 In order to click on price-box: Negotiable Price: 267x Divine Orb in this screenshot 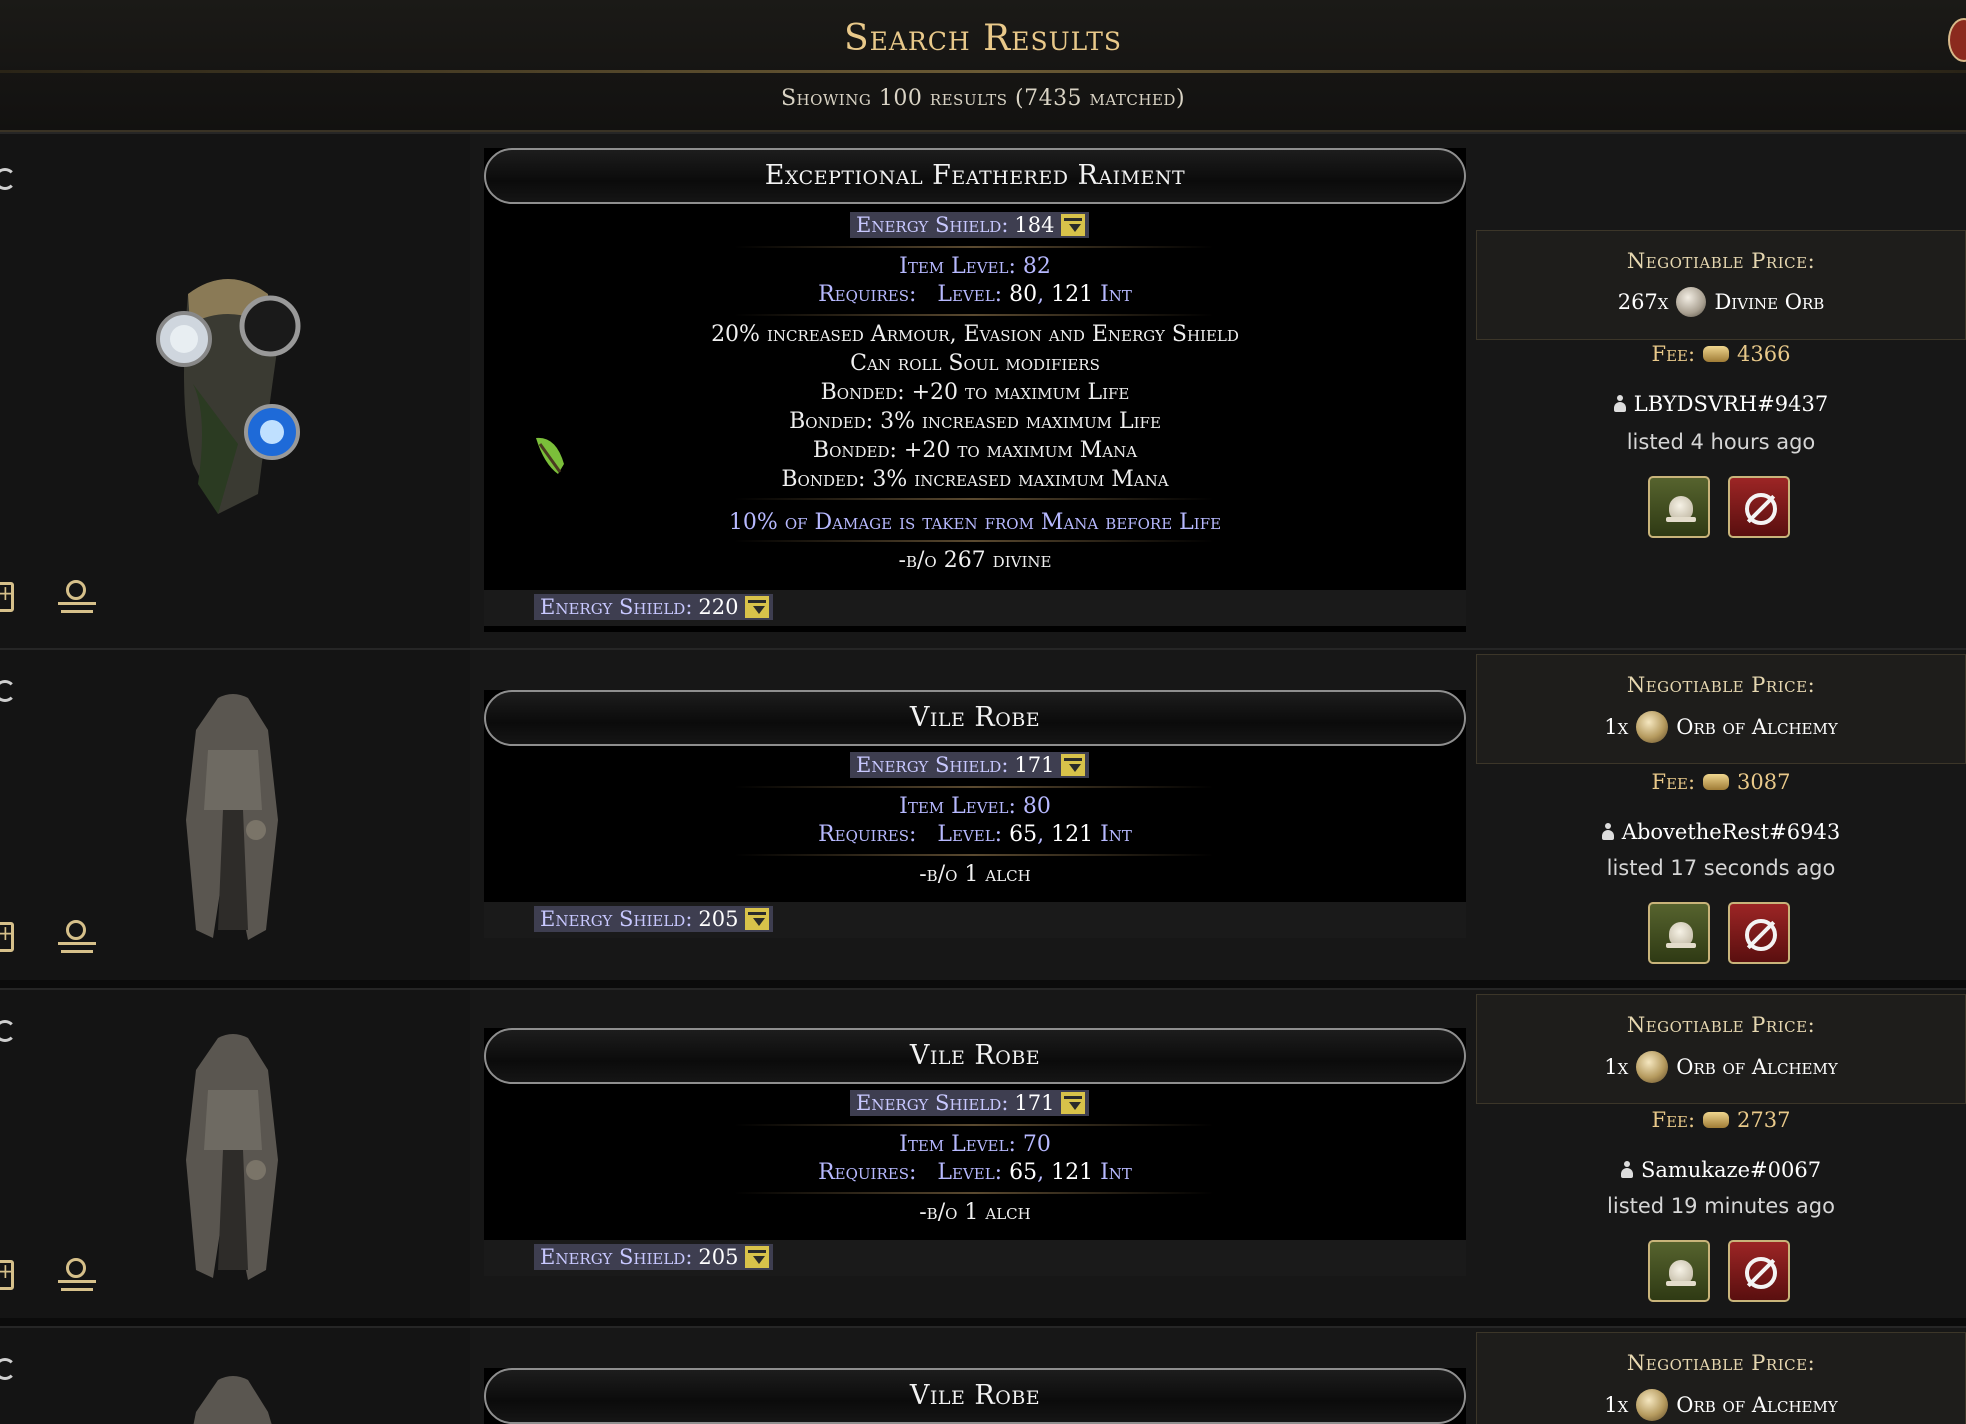, I will do `click(1721, 285)`.